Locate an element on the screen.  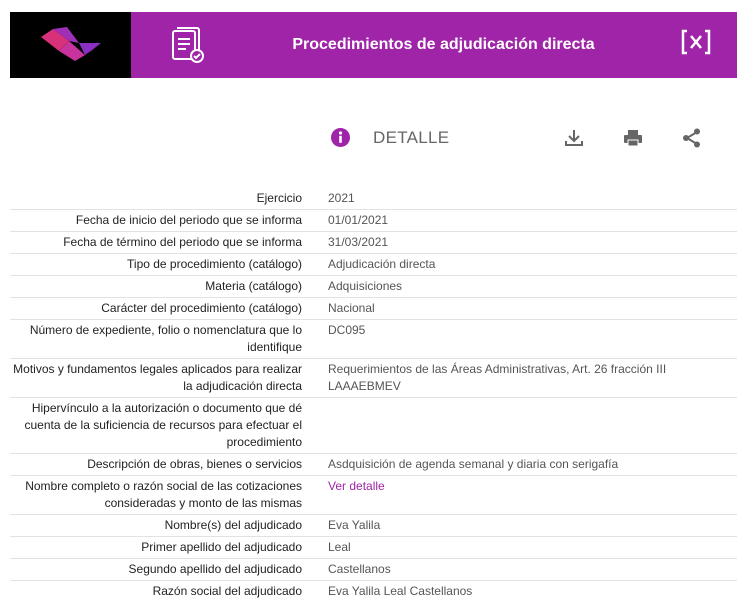
row-value: 31/03/2021 is located at coordinates (358, 242).